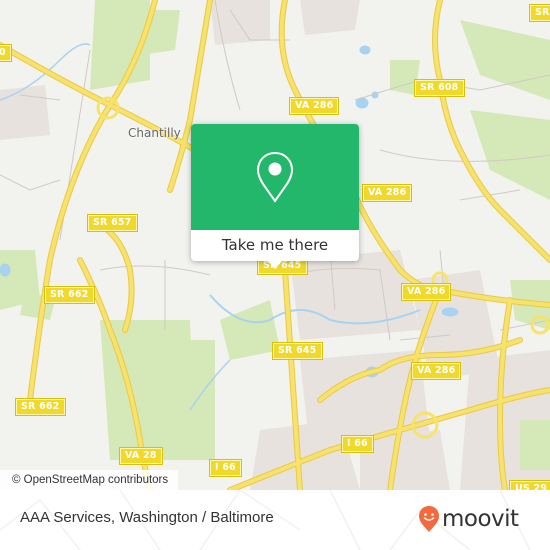 Image resolution: width=550 pixels, height=550 pixels. What do you see at coordinates (6, 53) in the screenshot?
I see `road-shield-edge: 0` at bounding box center [6, 53].